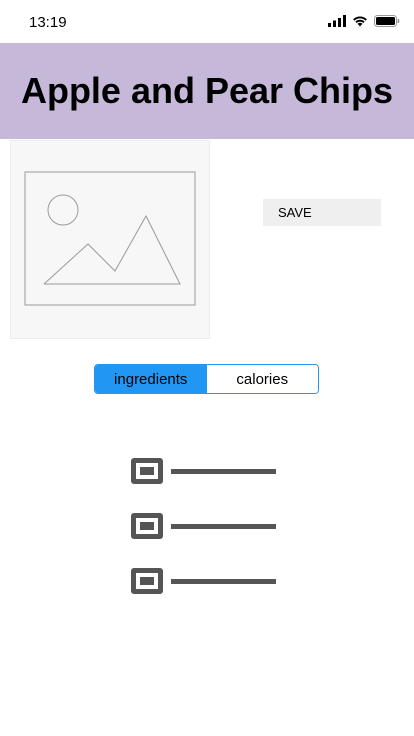  I want to click on tab-switcher: ingredients calories, so click(206, 379).